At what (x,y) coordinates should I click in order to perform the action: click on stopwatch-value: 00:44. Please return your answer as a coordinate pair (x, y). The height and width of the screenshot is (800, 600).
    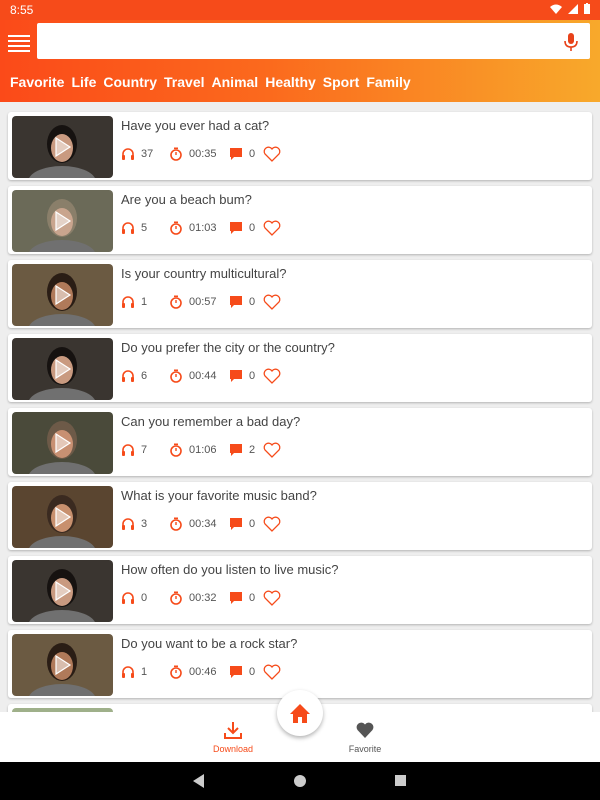
    Looking at the image, I should click on (203, 376).